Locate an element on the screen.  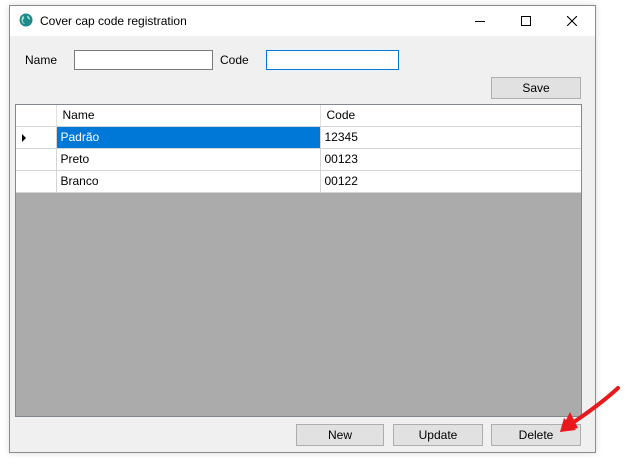
cell-code: 00123 is located at coordinates (450, 159).